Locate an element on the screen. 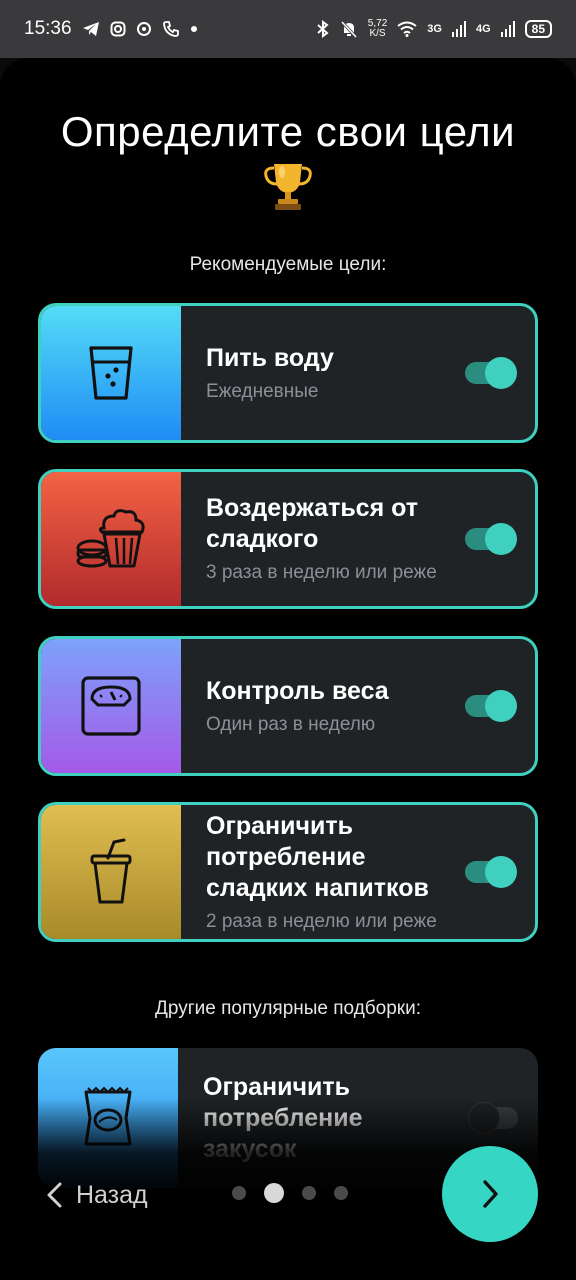 The image size is (576, 1280). goal-name: Ограничить потребление сладких напитков is located at coordinates (317, 856).